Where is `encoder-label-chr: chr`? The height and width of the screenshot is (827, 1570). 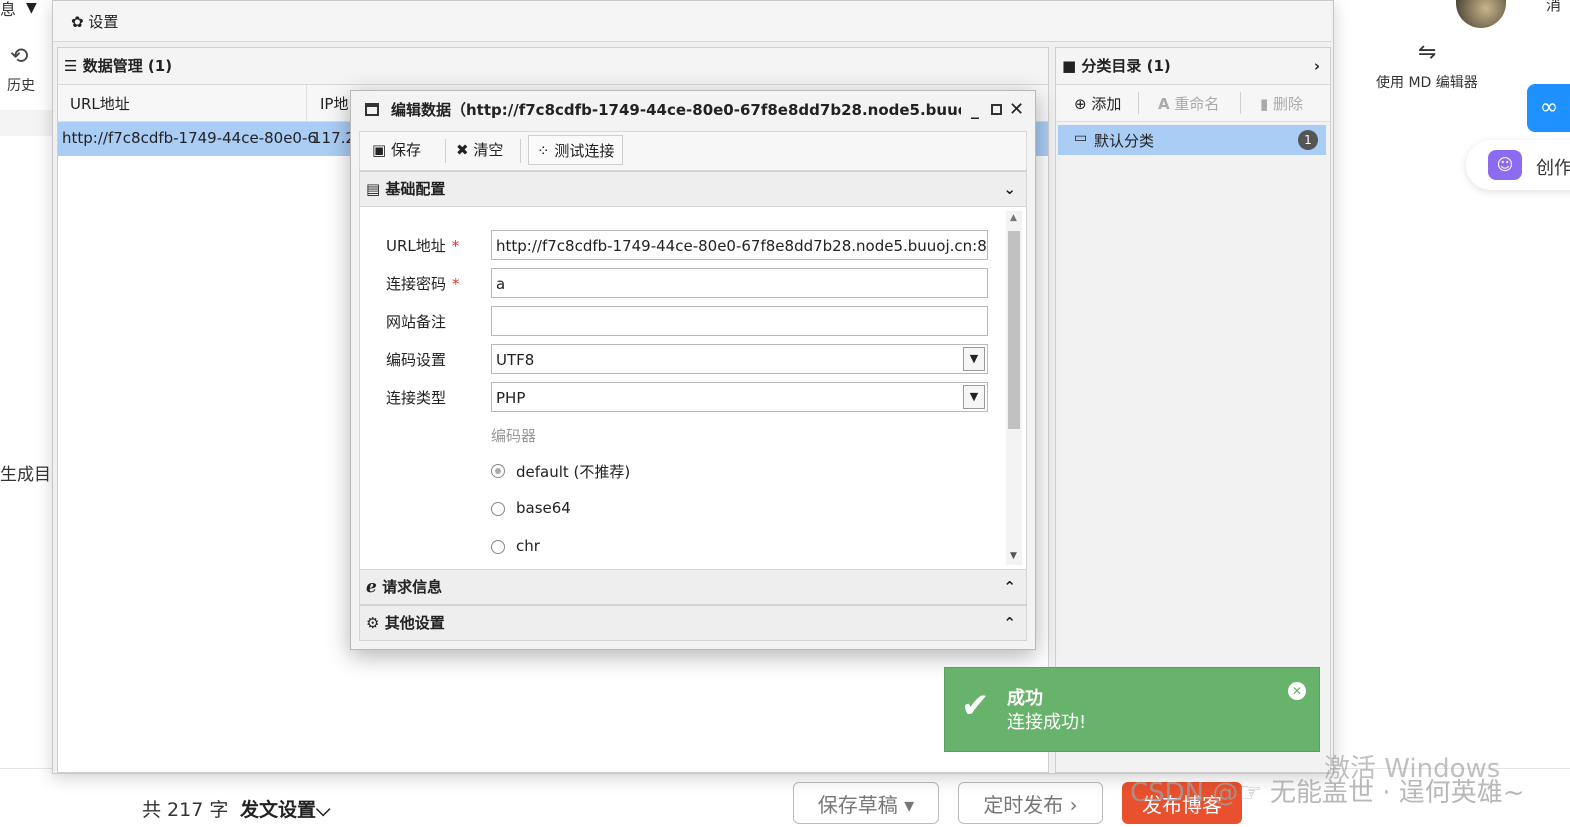 encoder-label-chr: chr is located at coordinates (528, 546).